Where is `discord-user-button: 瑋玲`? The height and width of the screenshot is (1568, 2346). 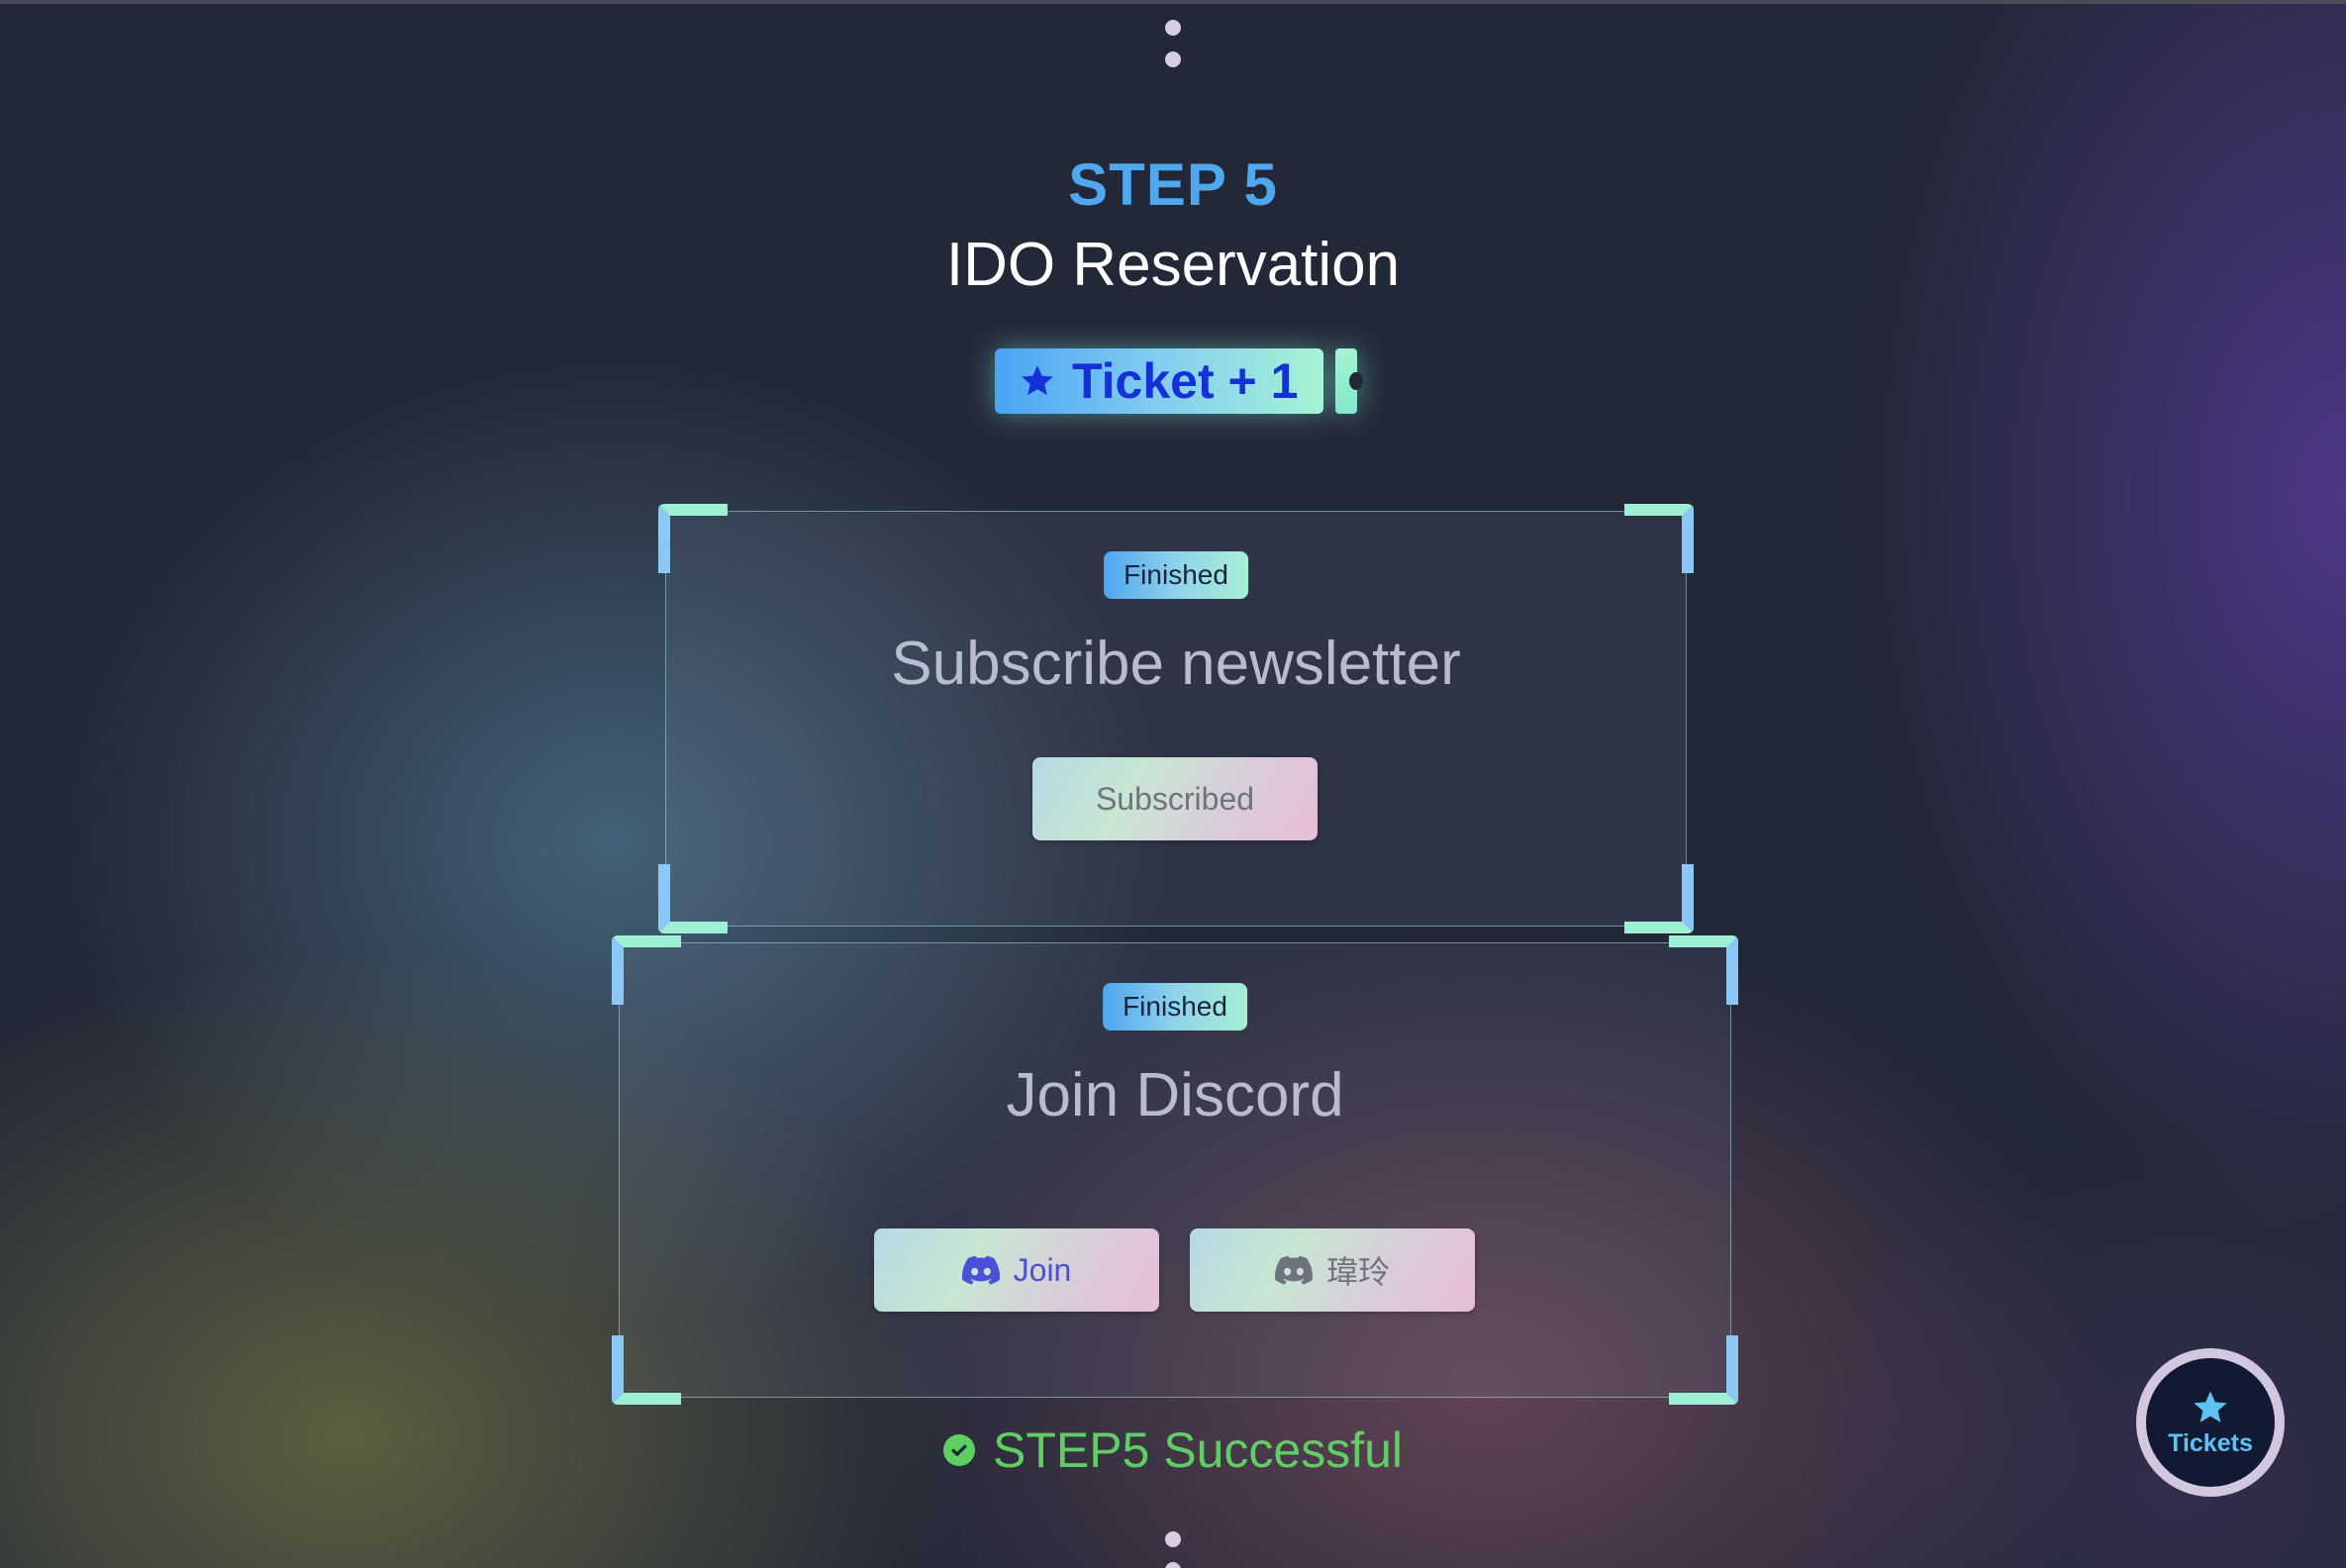
discord-user-button: 瑋玲 is located at coordinates (1332, 1270).